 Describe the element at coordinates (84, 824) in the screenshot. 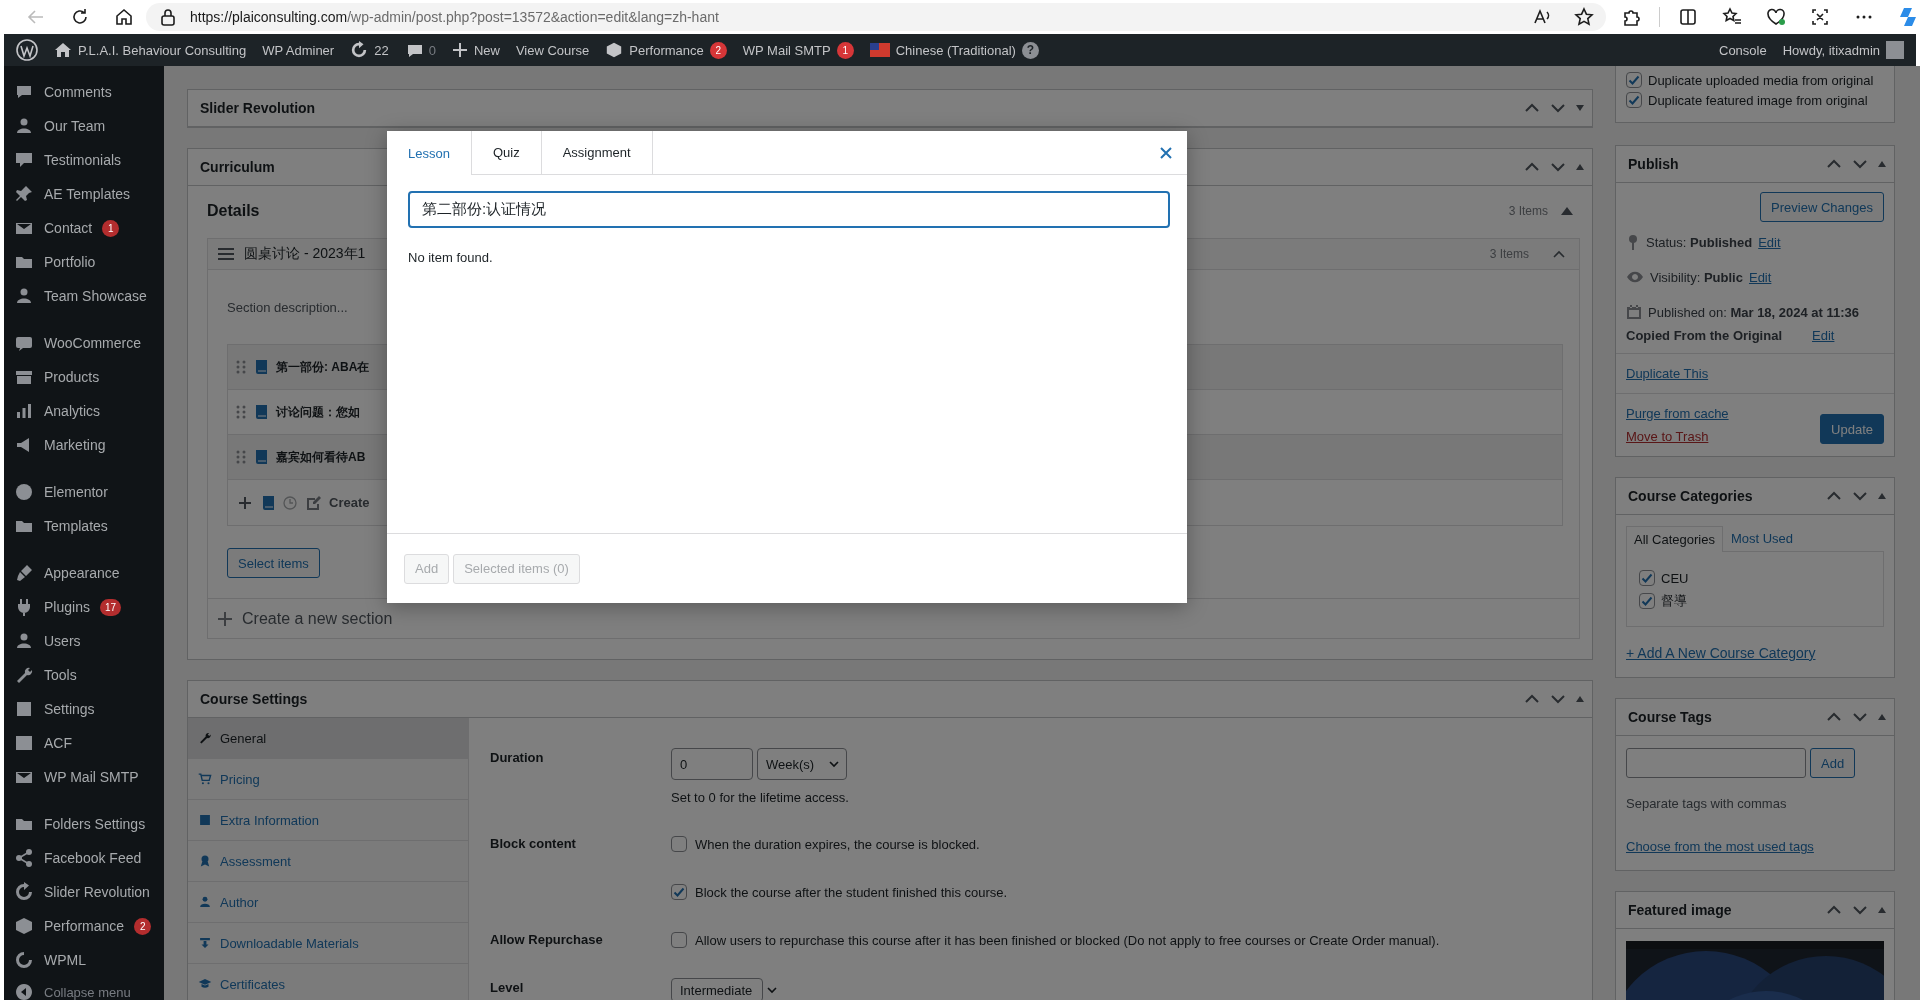

I see `sidebar-item: Folders Settings` at that location.